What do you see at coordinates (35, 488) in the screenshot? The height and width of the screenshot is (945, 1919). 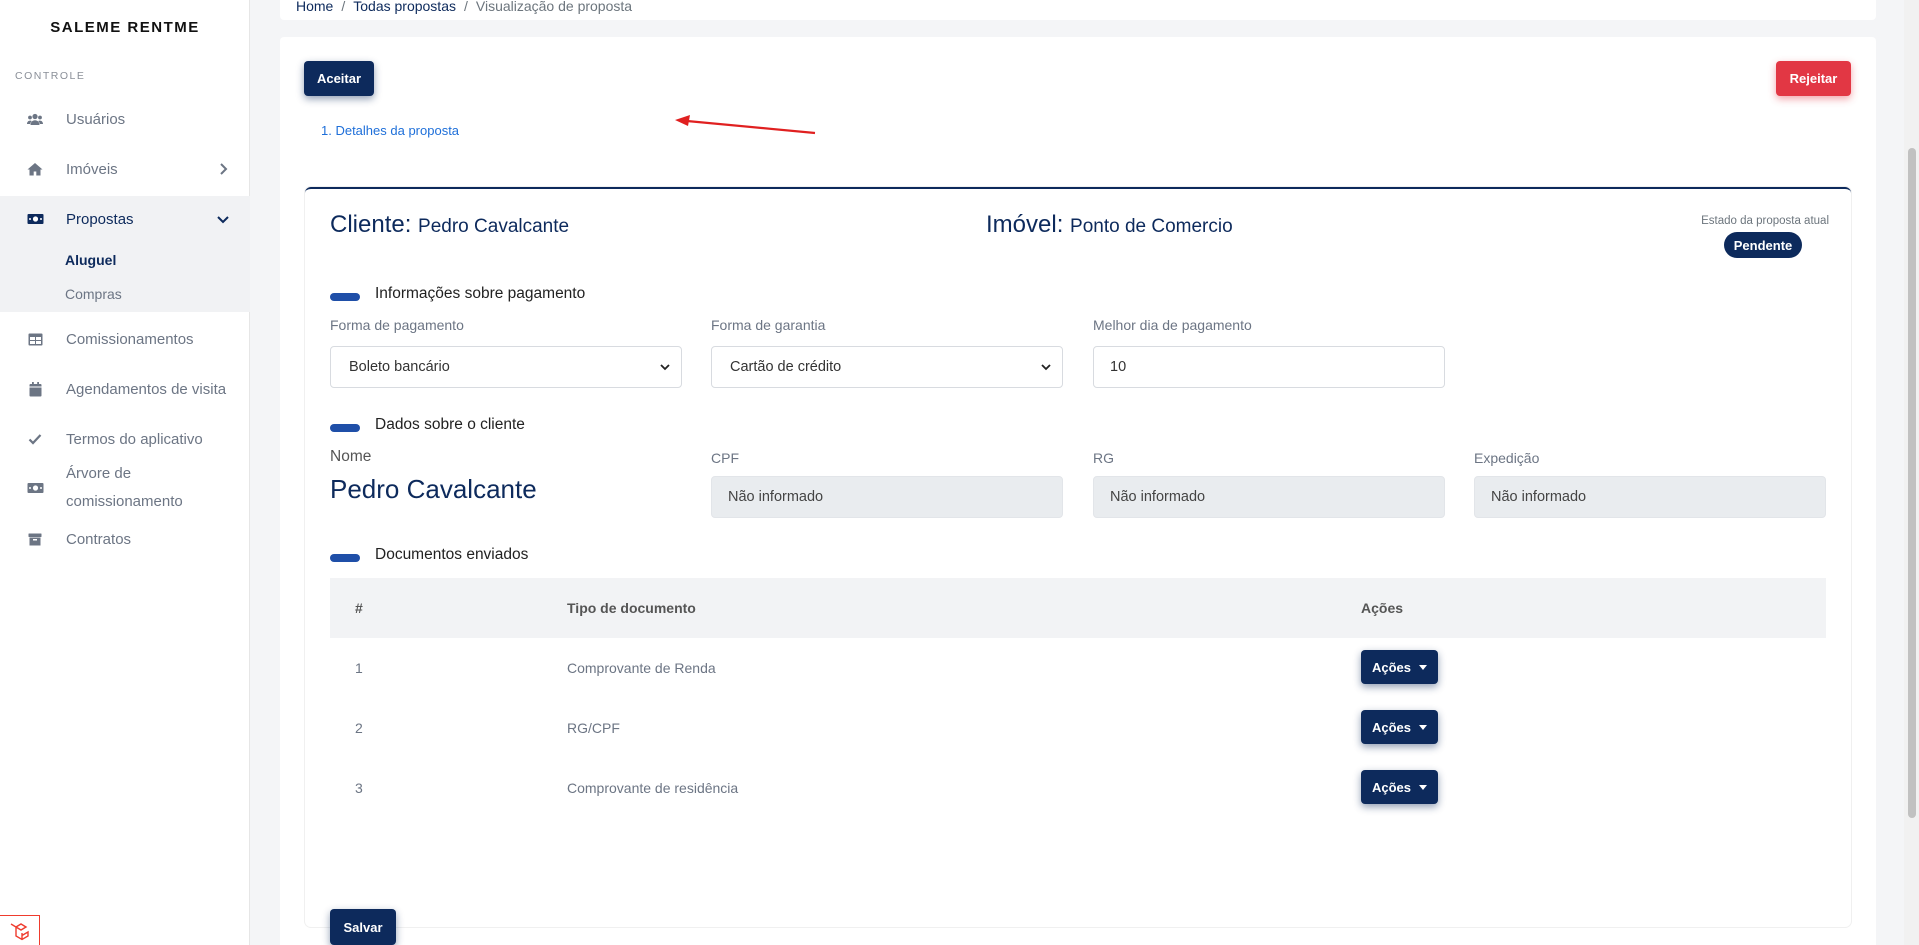 I see `money-bill-icon` at bounding box center [35, 488].